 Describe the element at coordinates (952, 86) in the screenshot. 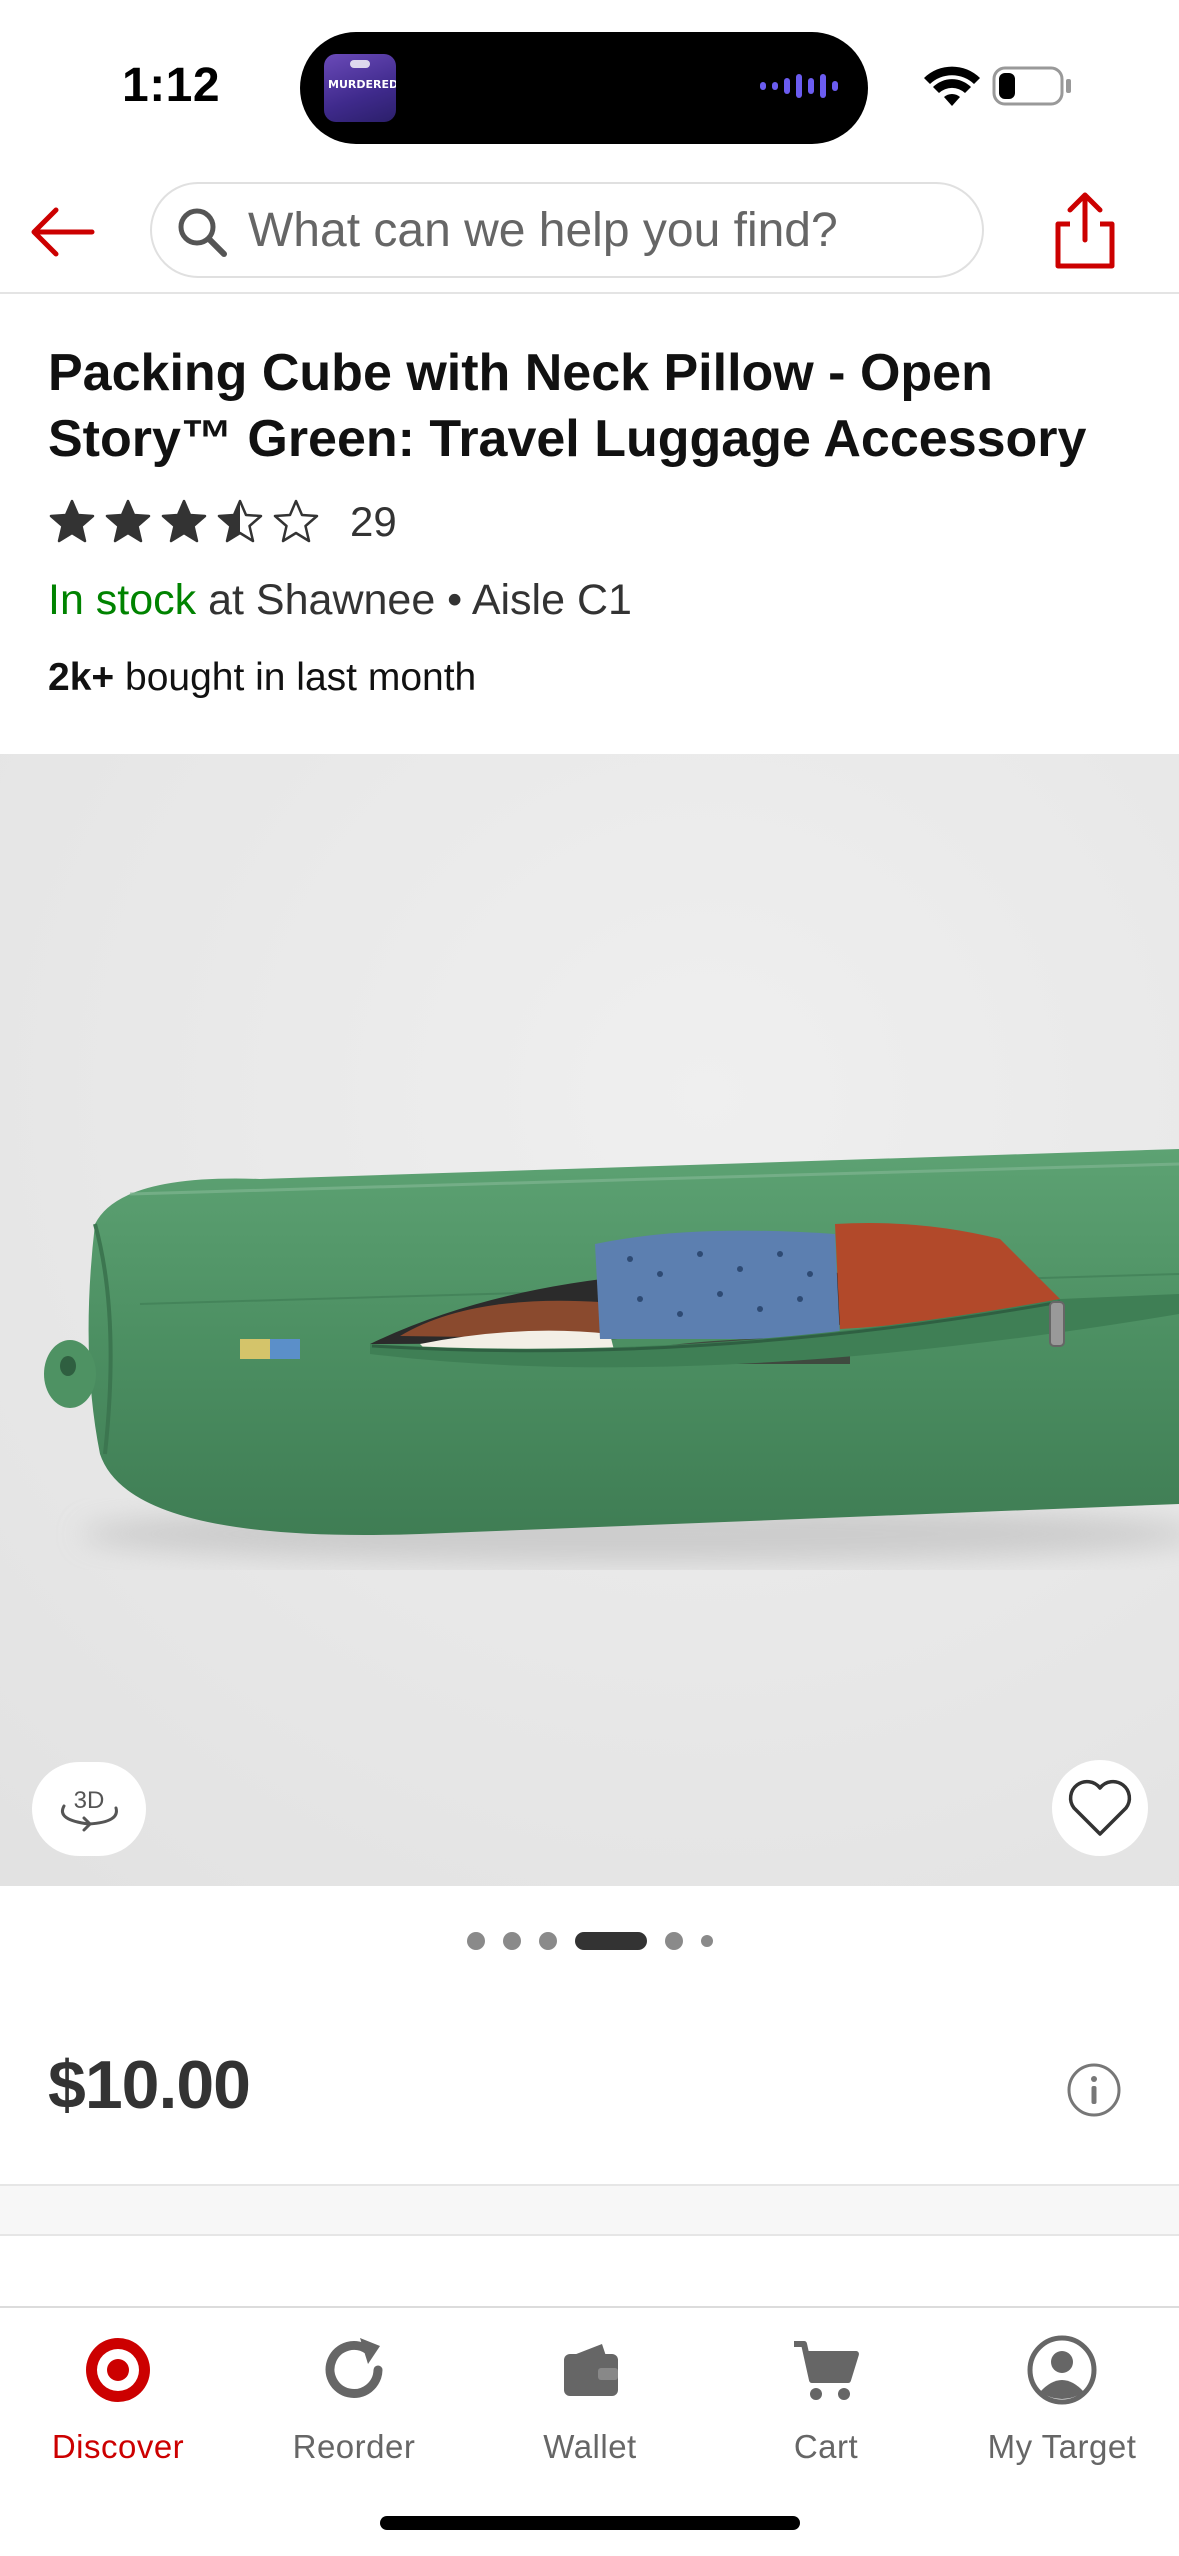

I see `wifi-icon` at that location.